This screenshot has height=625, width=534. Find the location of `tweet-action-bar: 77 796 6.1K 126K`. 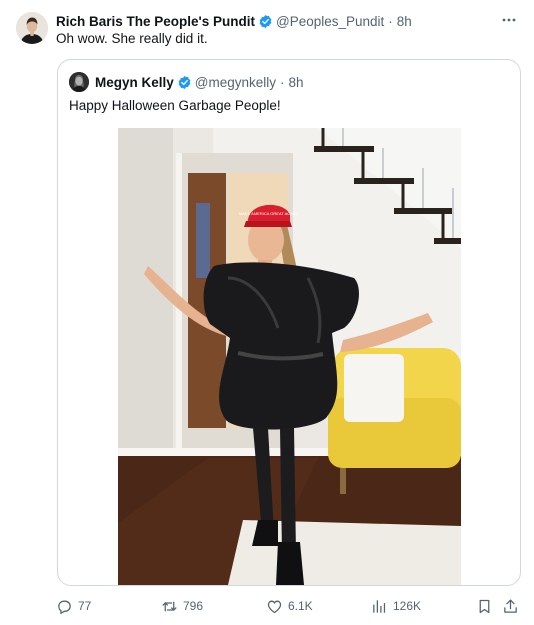

tweet-action-bar: 77 796 6.1K 126K is located at coordinates (289, 606).